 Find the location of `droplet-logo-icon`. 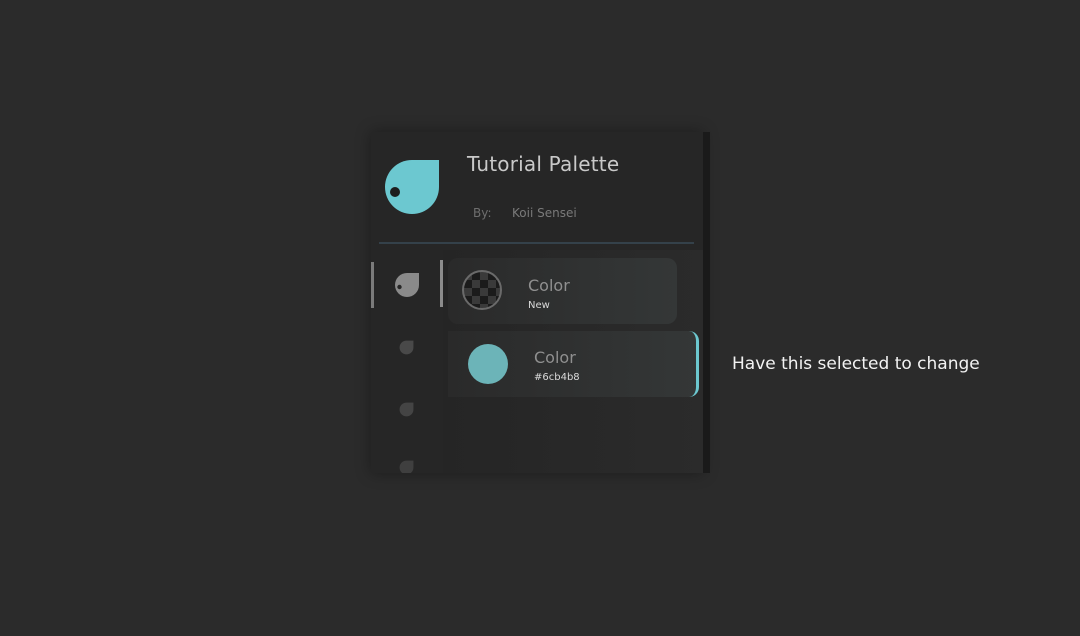

droplet-logo-icon is located at coordinates (412, 187).